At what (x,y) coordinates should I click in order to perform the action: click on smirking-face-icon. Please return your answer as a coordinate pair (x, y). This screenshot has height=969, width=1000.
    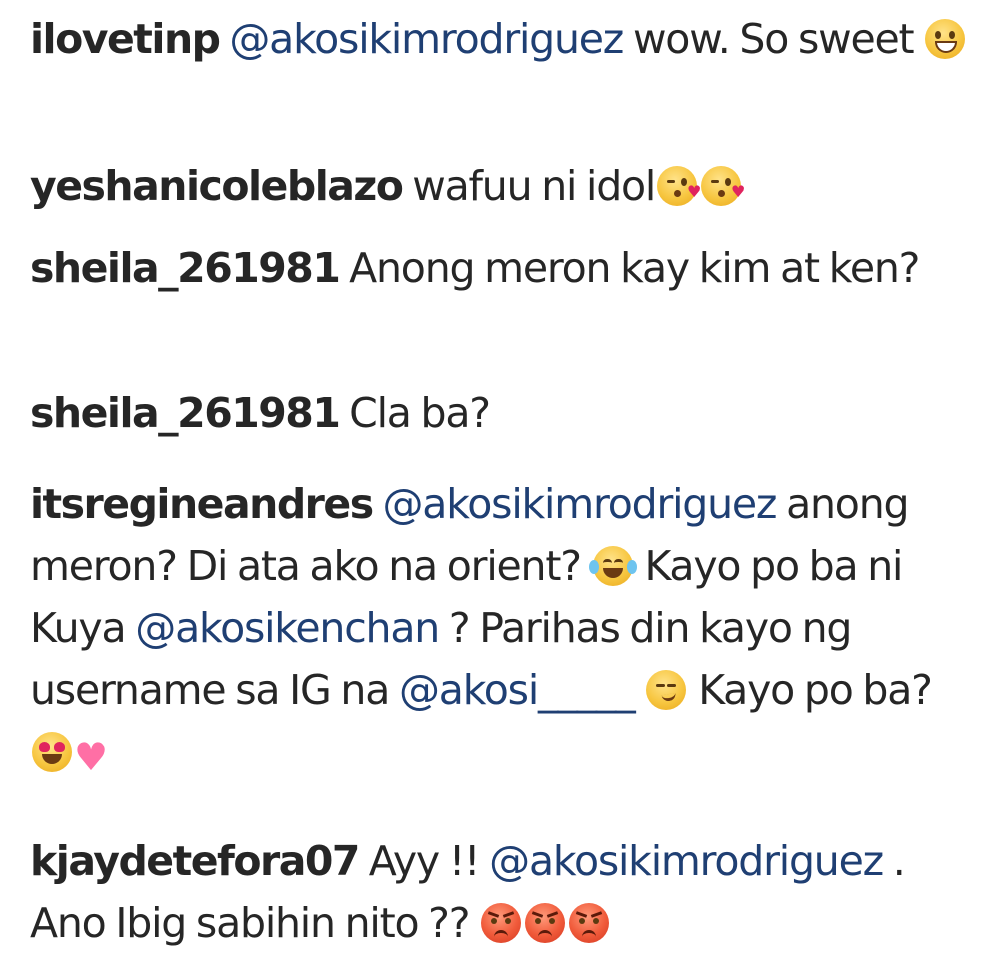
    Looking at the image, I should click on (666, 690).